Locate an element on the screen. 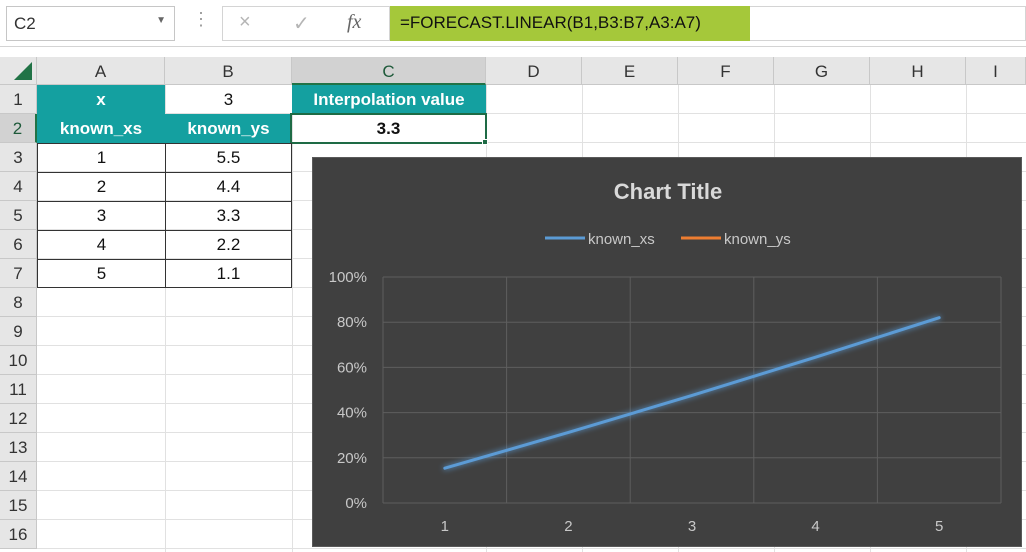 The width and height of the screenshot is (1026, 552). legend-entry-known-xs: known_xs is located at coordinates (600, 239).